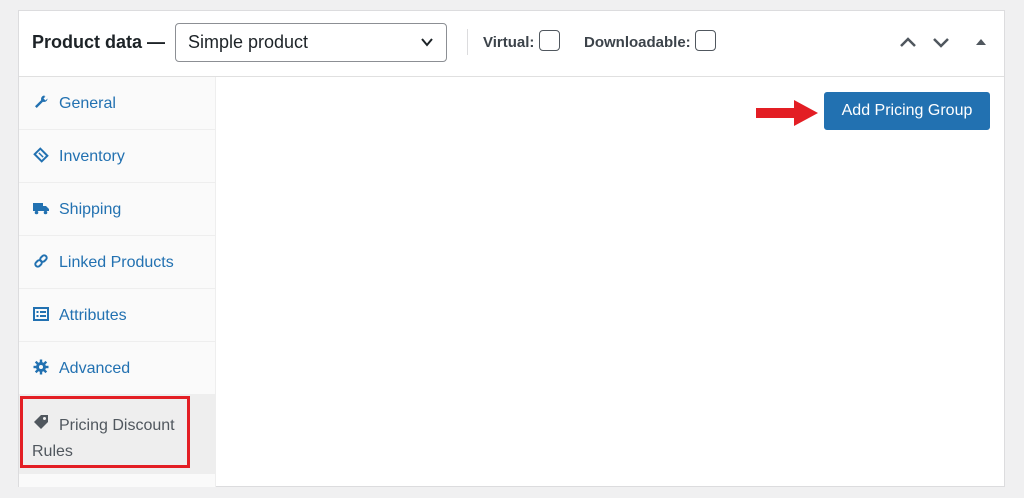  I want to click on red-arrow-annotation, so click(787, 113).